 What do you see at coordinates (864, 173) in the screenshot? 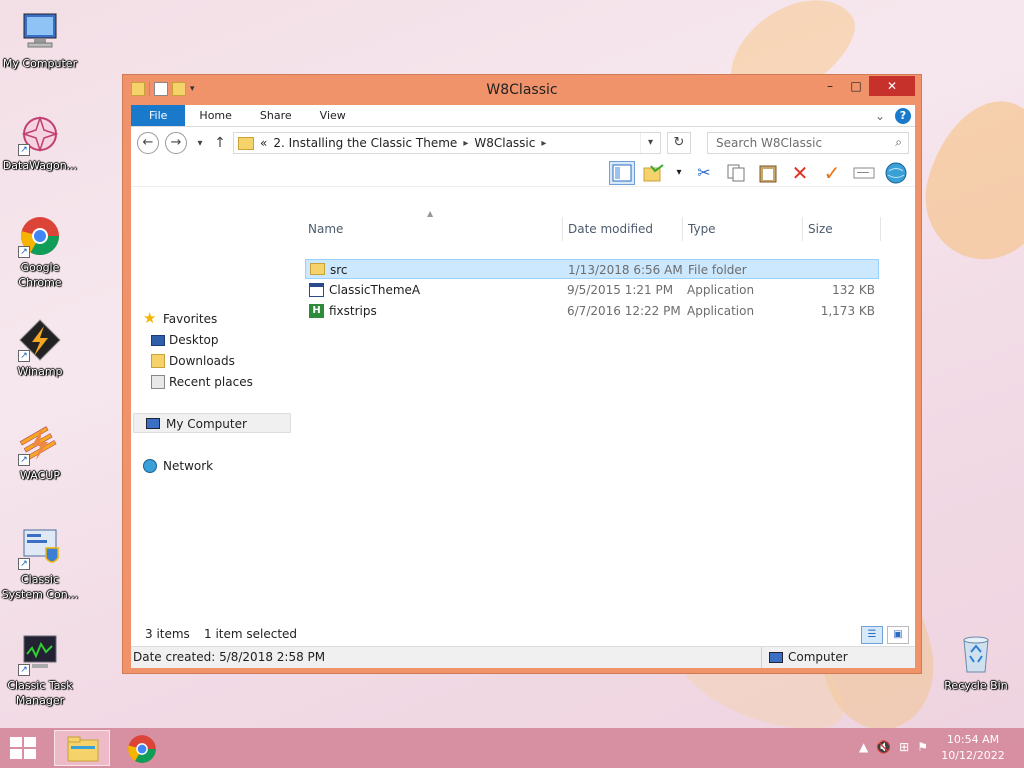
I see `rename-icon` at bounding box center [864, 173].